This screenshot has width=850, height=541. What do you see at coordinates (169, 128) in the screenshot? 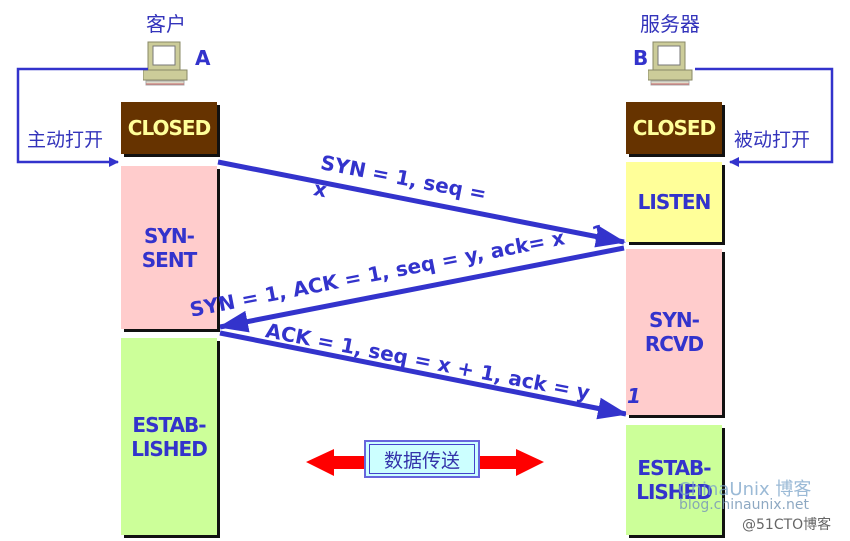
I see `client-state-closed: CLOSED` at bounding box center [169, 128].